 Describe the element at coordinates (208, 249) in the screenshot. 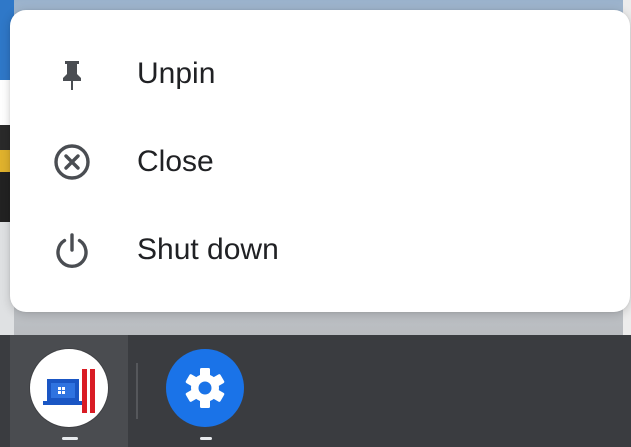

I see `menu-item-label: Shut down` at that location.